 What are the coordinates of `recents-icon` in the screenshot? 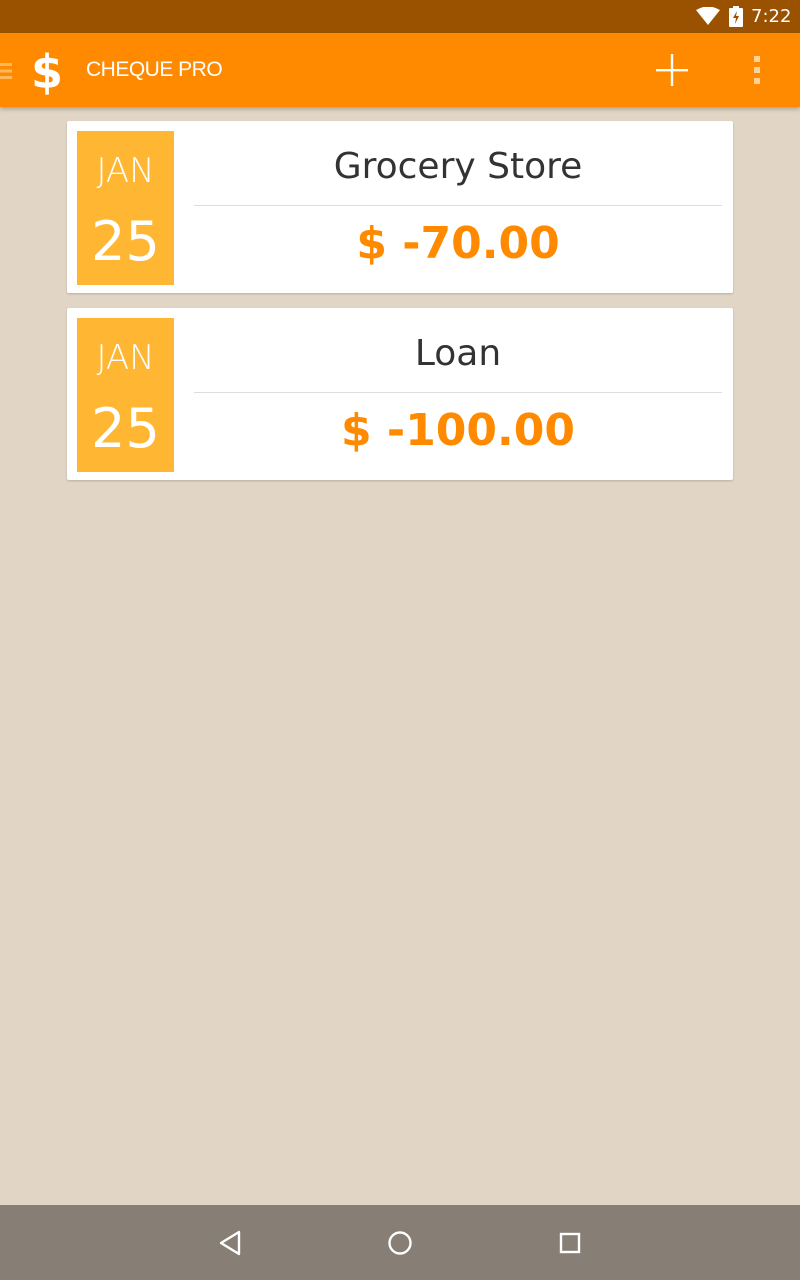 It's located at (570, 1243).